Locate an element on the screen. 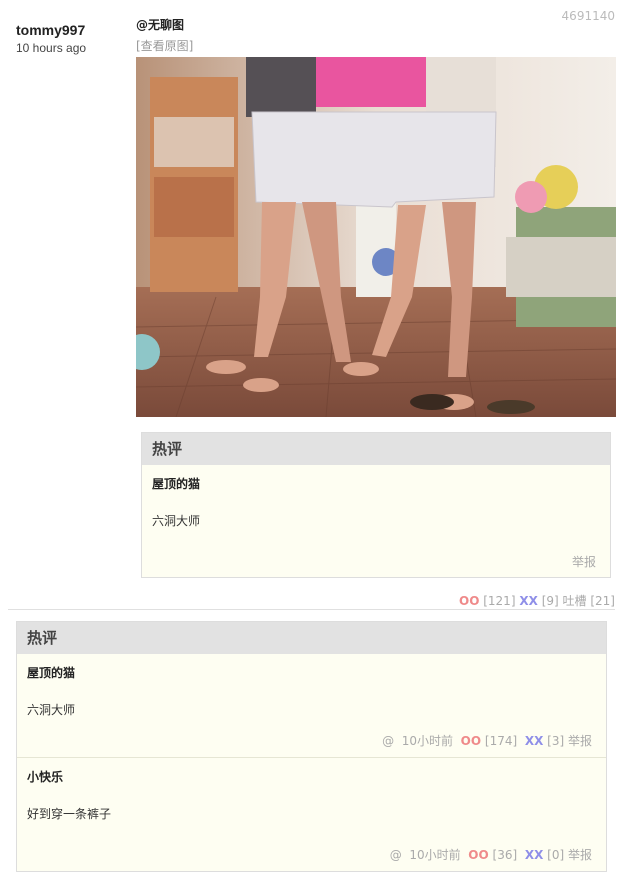 The height and width of the screenshot is (873, 623). tucao-button: 吐槽 is located at coordinates (575, 601).